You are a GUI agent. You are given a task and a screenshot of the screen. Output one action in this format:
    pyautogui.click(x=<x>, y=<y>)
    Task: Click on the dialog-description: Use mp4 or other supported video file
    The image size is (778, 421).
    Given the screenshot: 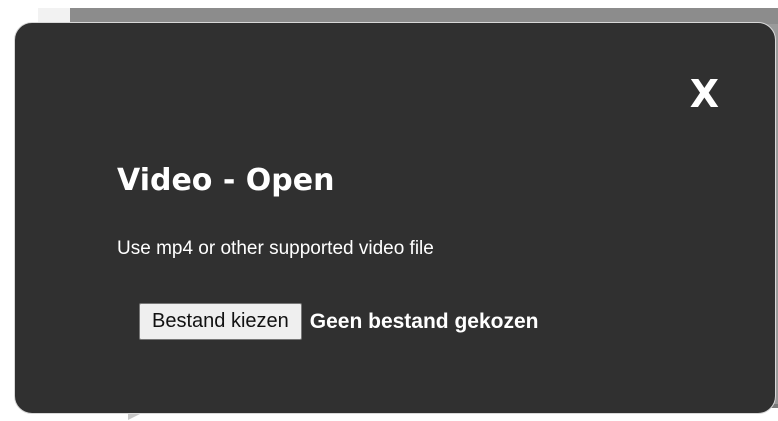 What is the action you would take?
    pyautogui.click(x=275, y=248)
    